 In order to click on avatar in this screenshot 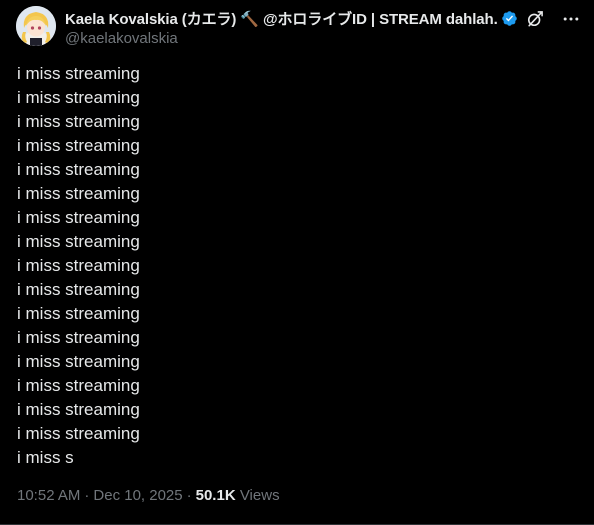, I will do `click(36, 26)`.